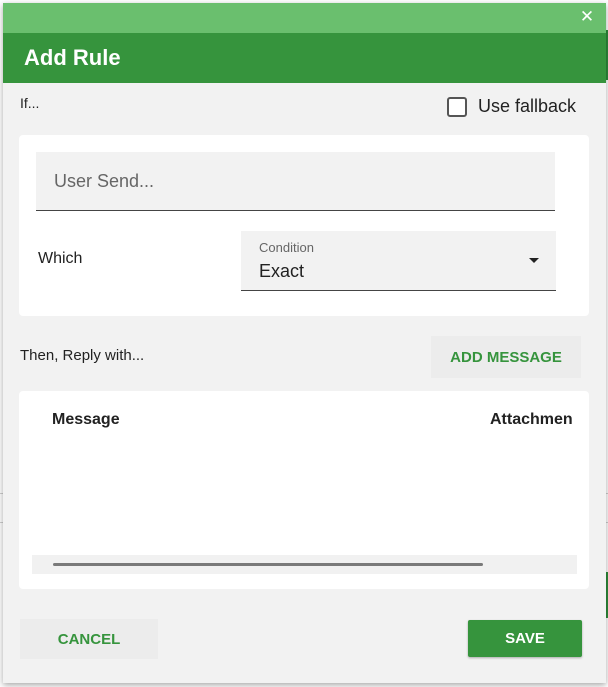  What do you see at coordinates (282, 271) in the screenshot?
I see `condition-select-value: Exact` at bounding box center [282, 271].